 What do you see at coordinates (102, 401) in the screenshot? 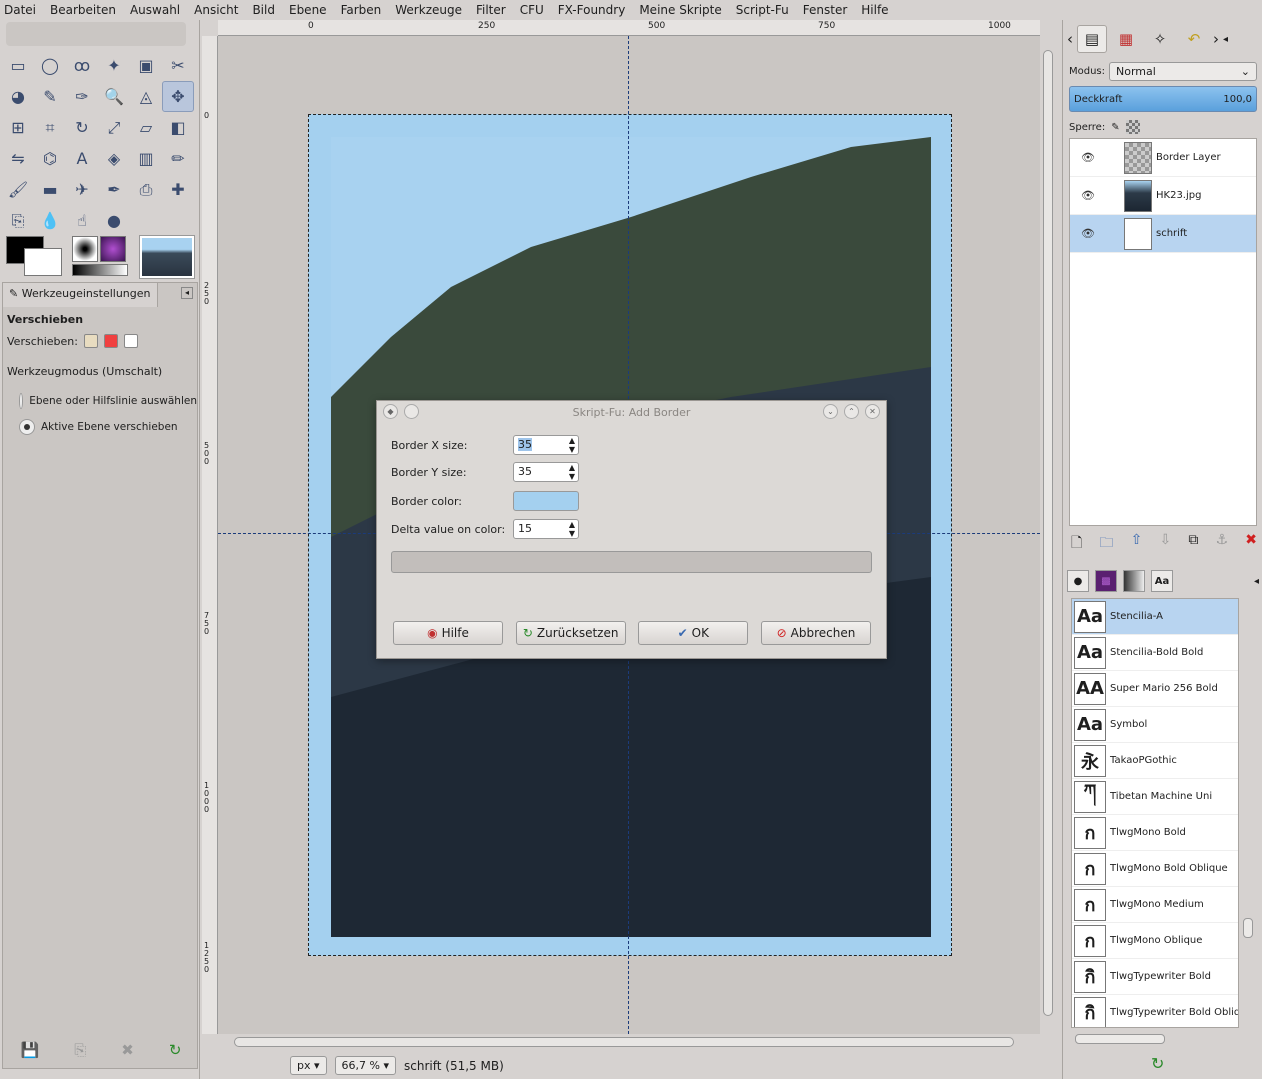
I see `radio-pick-layer: Ebene oder Hilfslinie auswählen` at bounding box center [102, 401].